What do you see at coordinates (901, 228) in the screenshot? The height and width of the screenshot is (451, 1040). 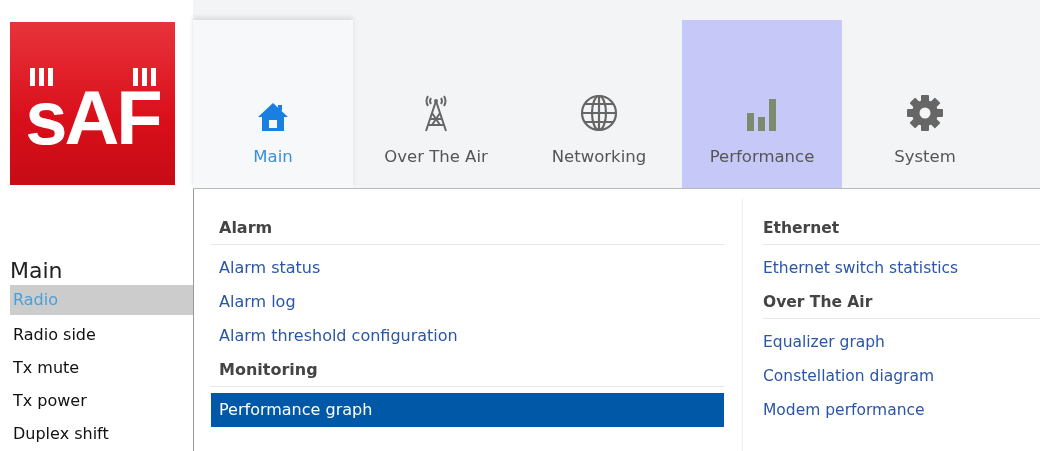 I see `menu-heading: Ethernet` at bounding box center [901, 228].